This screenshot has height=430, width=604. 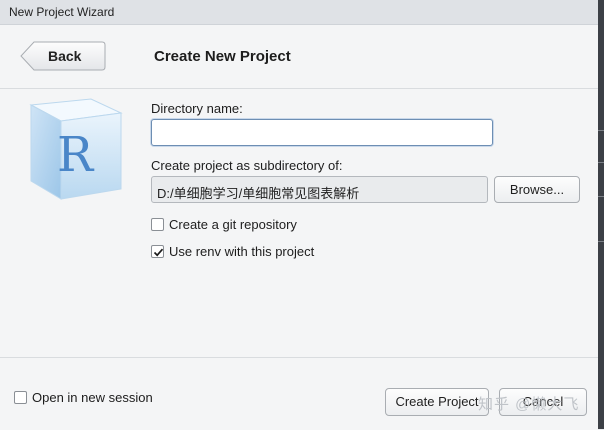 What do you see at coordinates (258, 193) in the screenshot?
I see `subdirectory-path-value: D:/单细胞学习/单细胞常见图表解析` at bounding box center [258, 193].